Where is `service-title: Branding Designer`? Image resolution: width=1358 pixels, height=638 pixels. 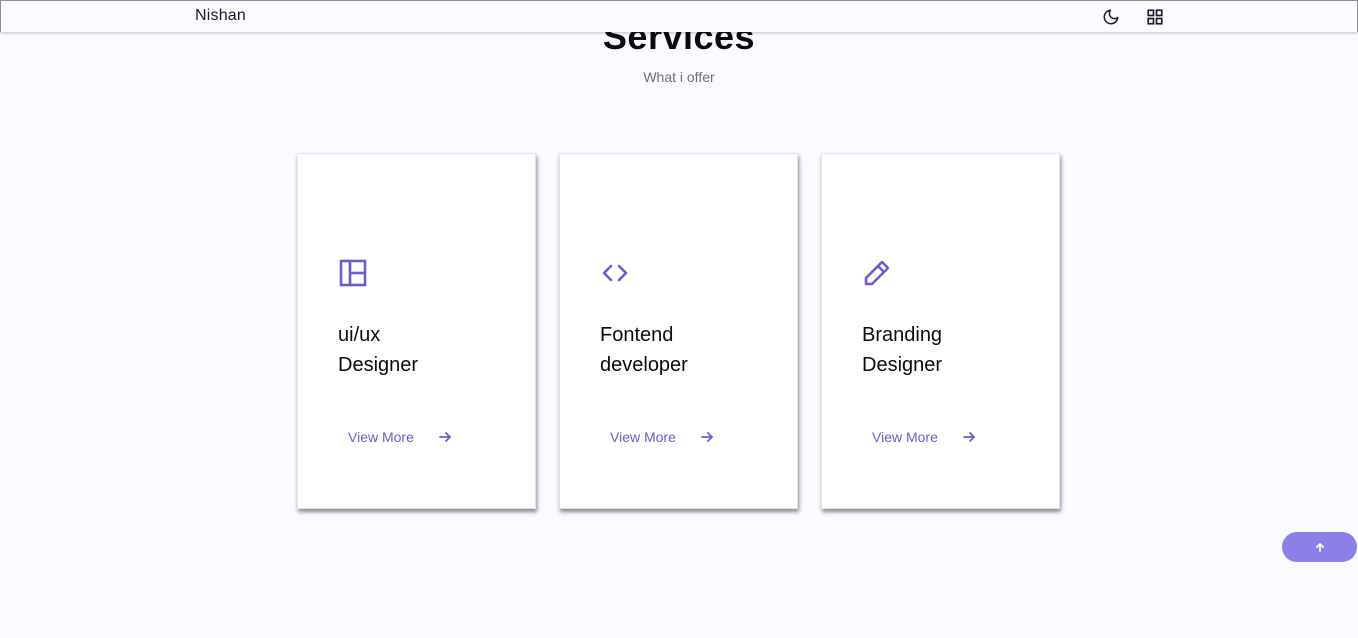
service-title: Branding Designer is located at coordinates (947, 350).